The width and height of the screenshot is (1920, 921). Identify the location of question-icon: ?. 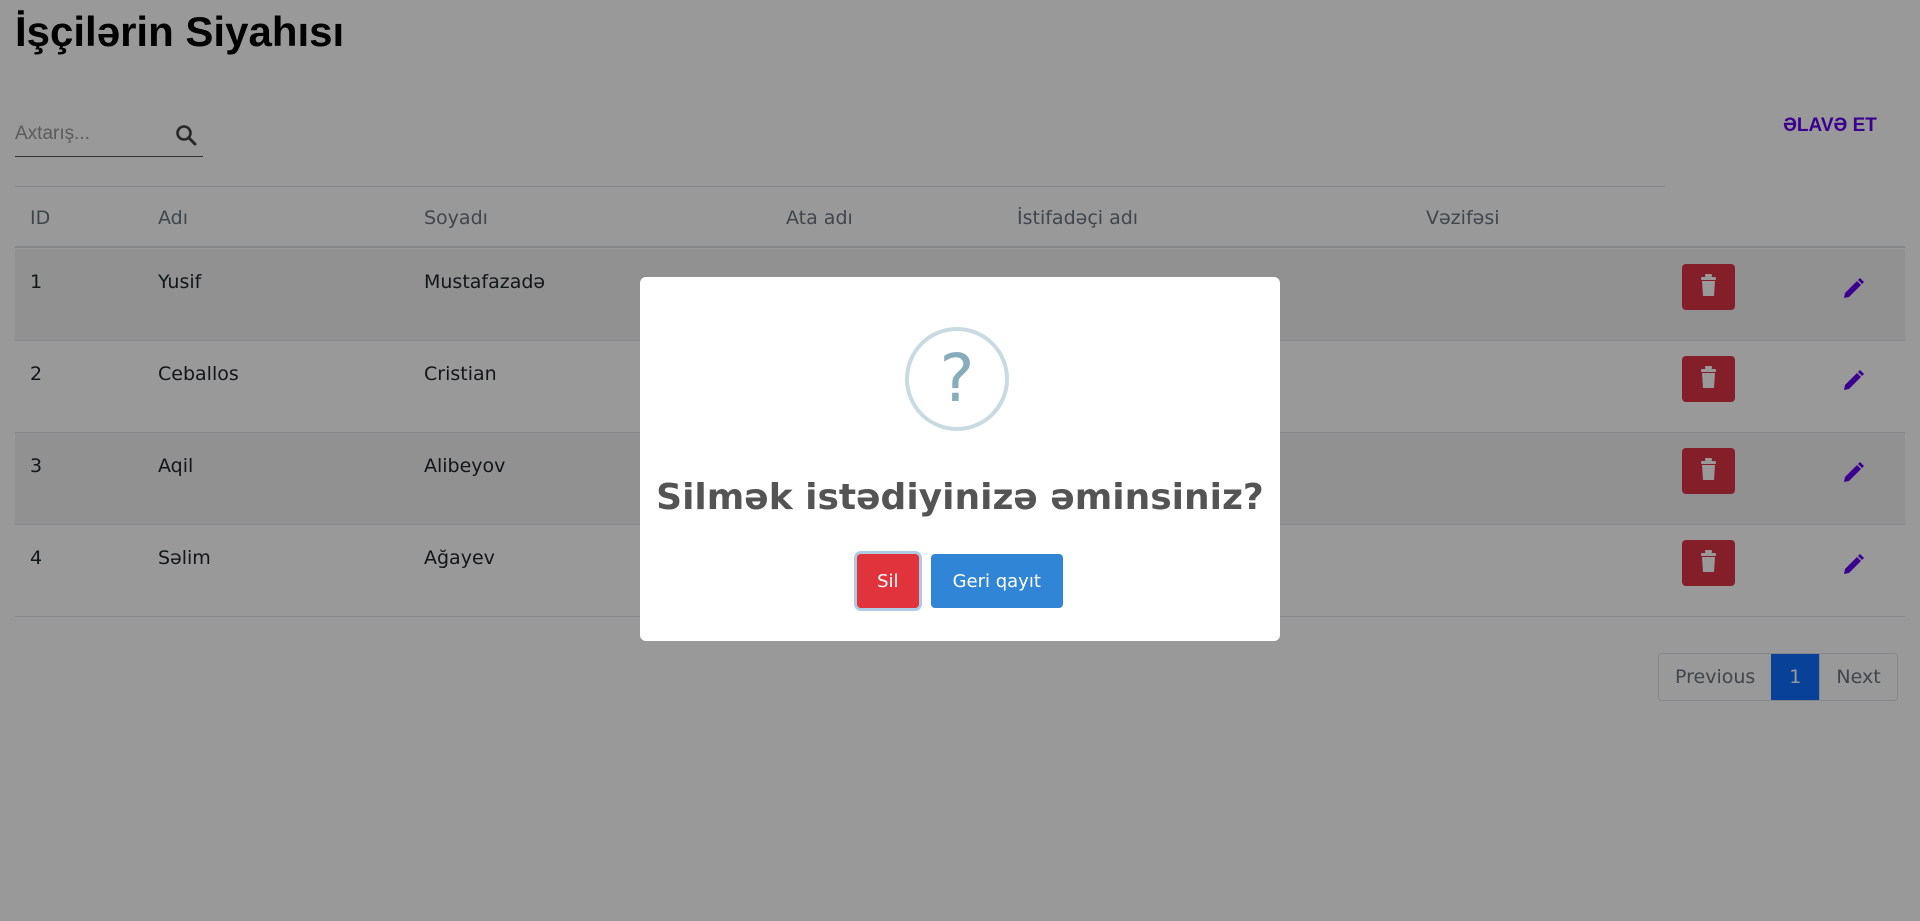
(957, 379).